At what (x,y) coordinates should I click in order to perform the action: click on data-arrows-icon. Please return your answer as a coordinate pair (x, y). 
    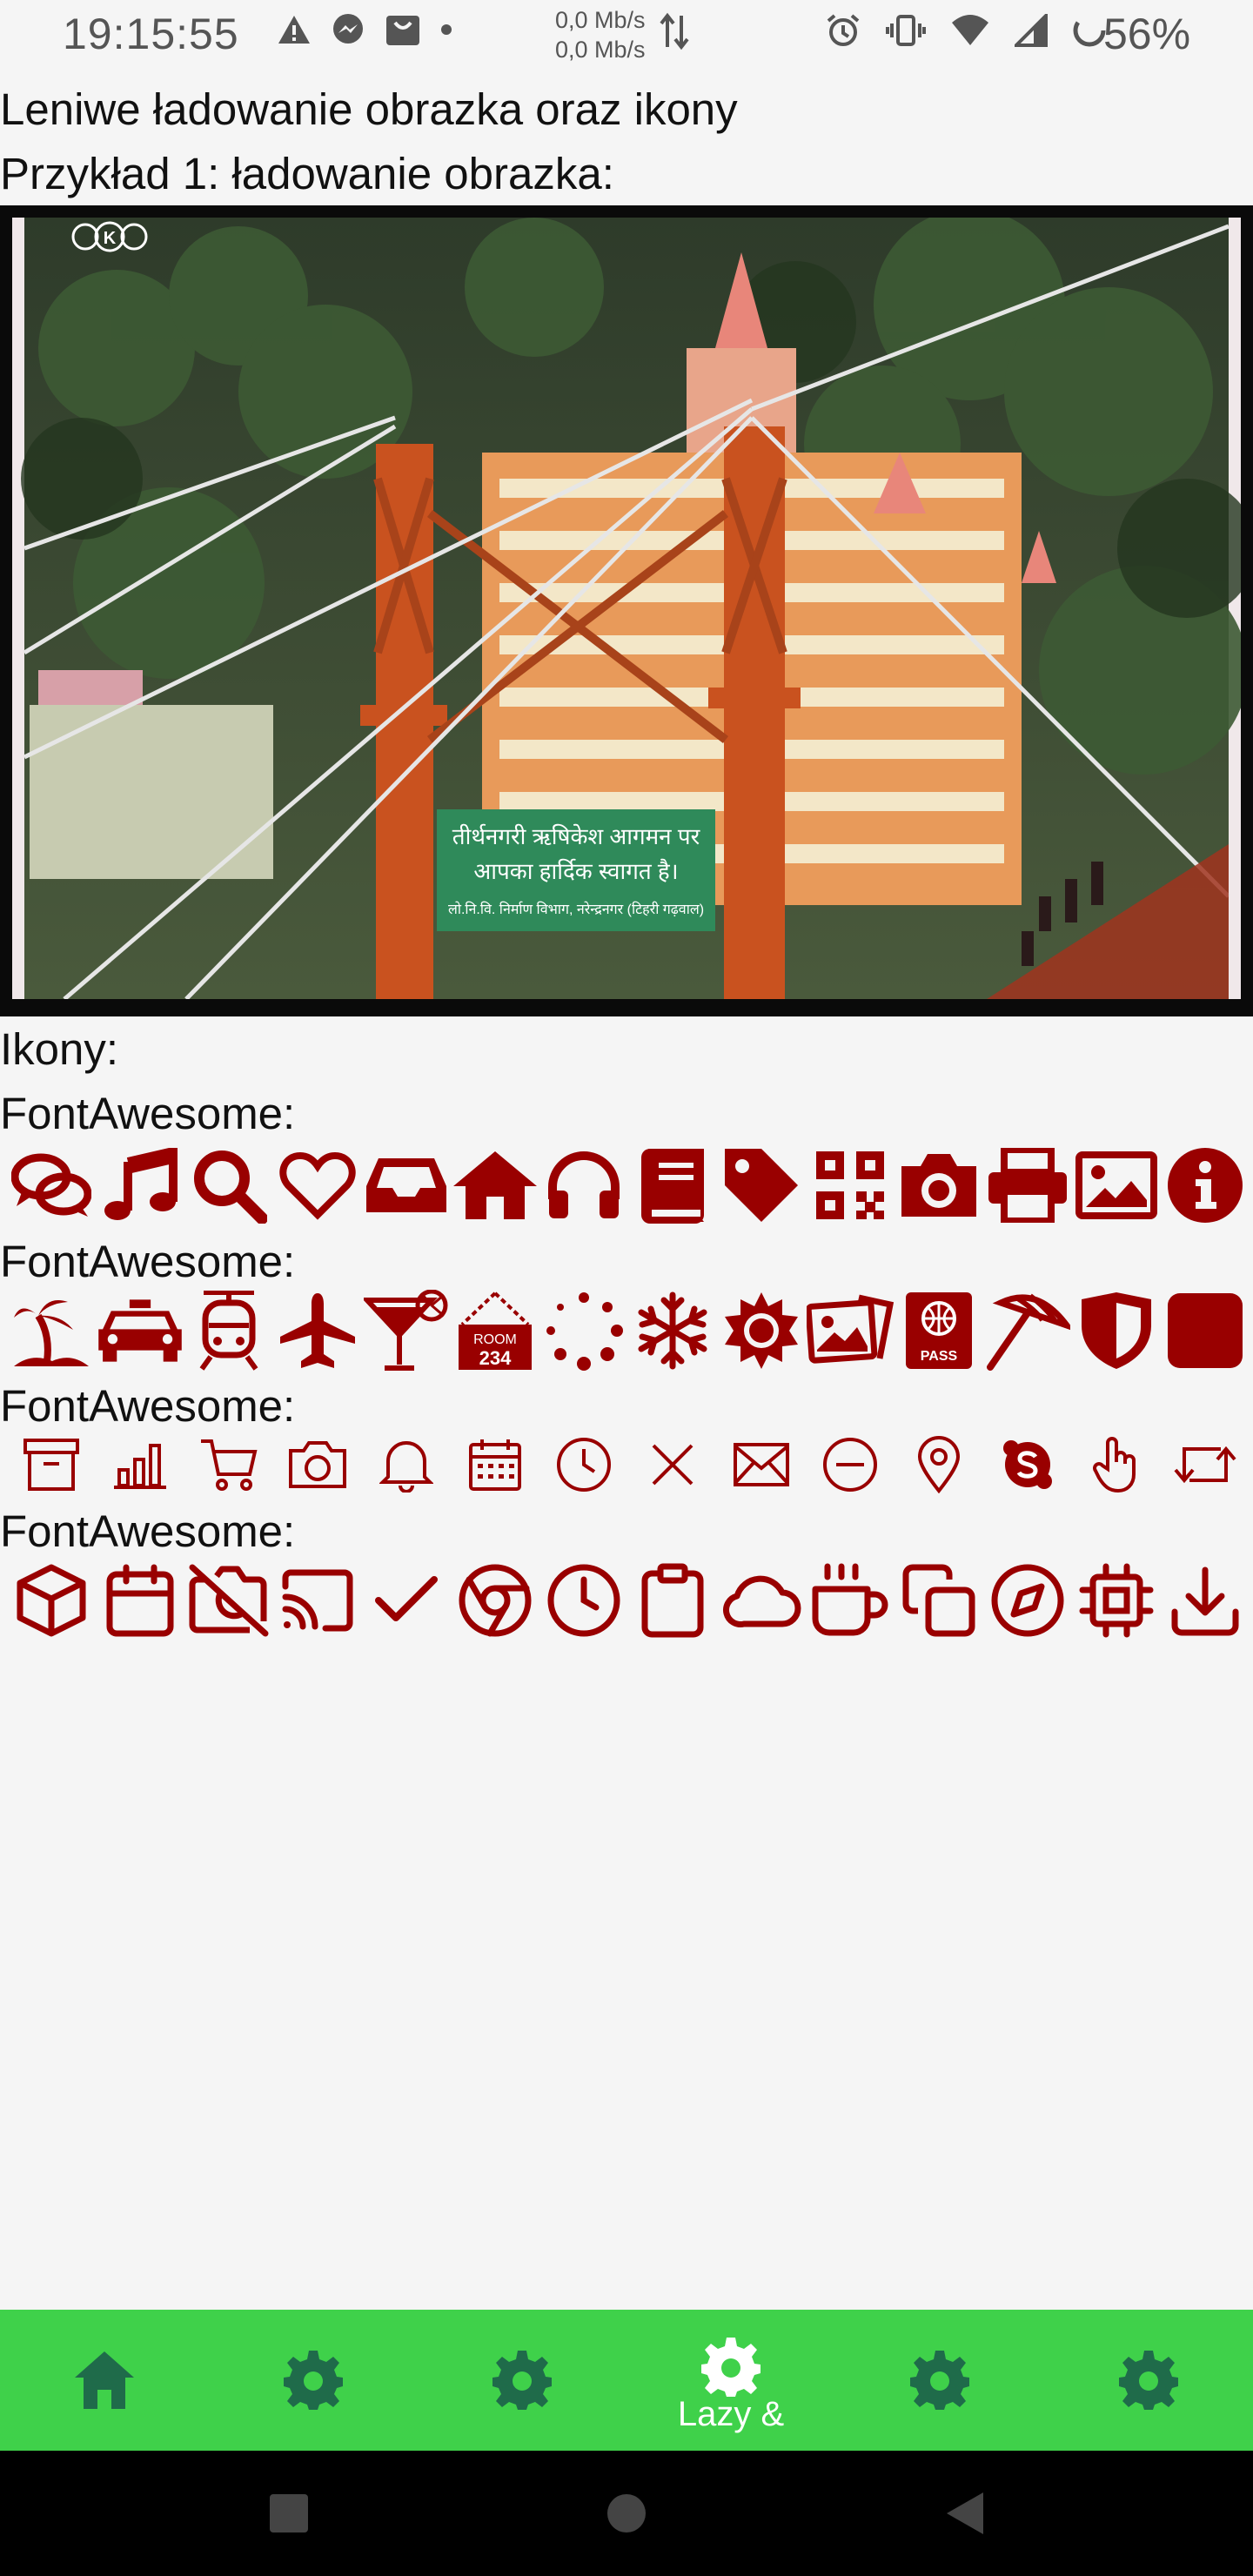
    Looking at the image, I should click on (674, 31).